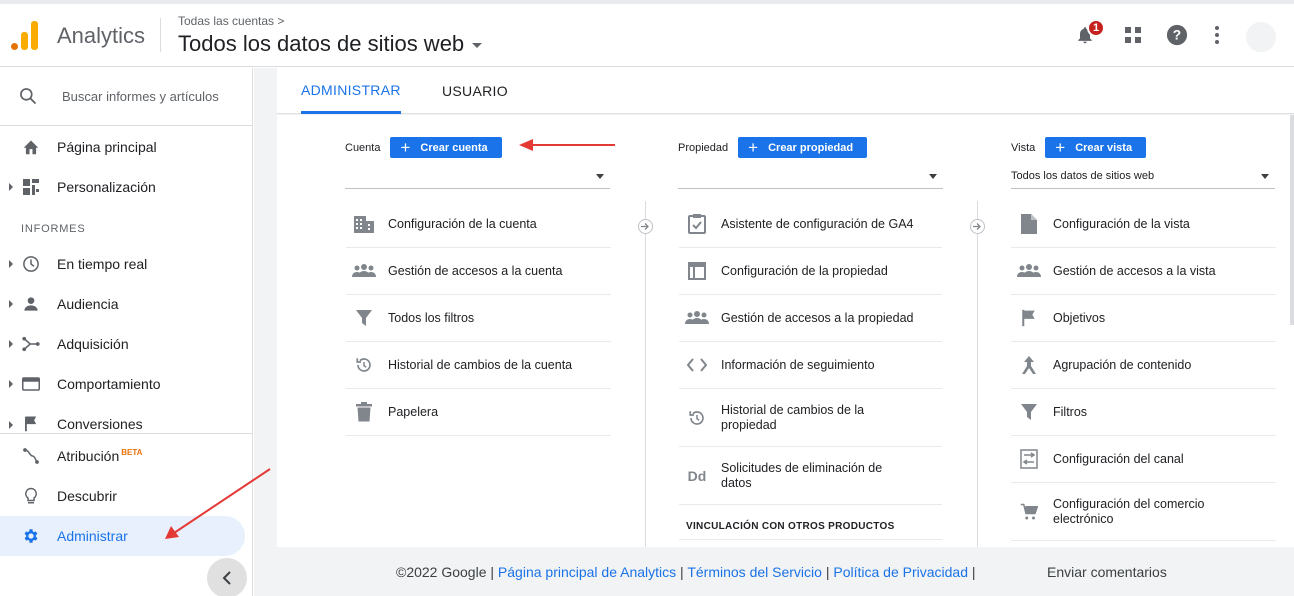 The height and width of the screenshot is (596, 1294). What do you see at coordinates (810, 365) in the screenshot?
I see `tracking-info-item: Información de seguimiento` at bounding box center [810, 365].